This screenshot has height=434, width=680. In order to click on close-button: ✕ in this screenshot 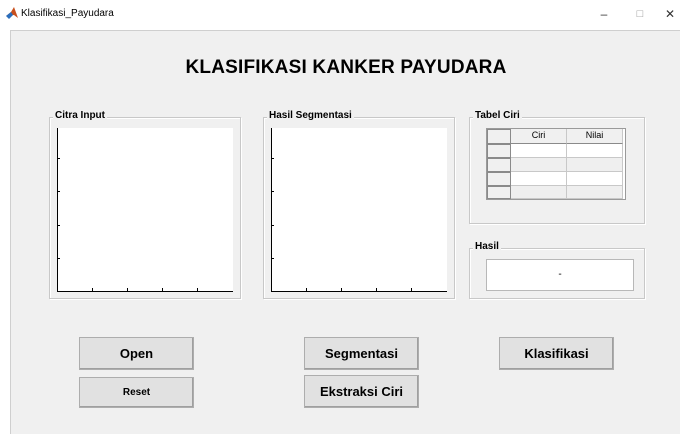, I will do `click(670, 14)`.